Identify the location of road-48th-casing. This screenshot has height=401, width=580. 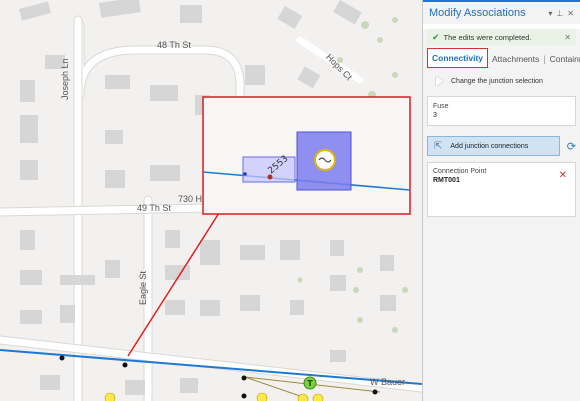
(160, 60).